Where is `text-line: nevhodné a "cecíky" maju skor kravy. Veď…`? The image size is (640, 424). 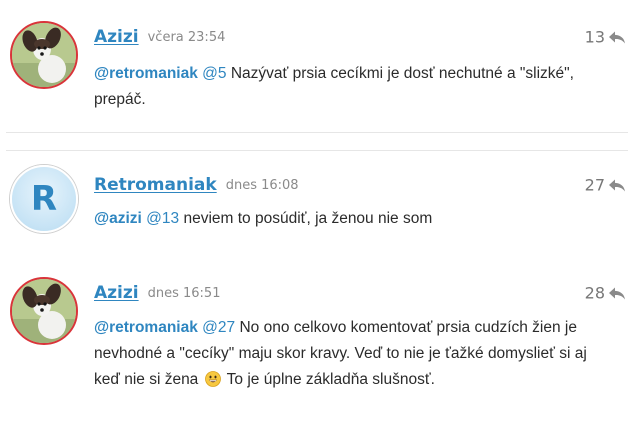
text-line: nevhodné a "cecíky" maju skor kravy. Veď… is located at coordinates (340, 353).